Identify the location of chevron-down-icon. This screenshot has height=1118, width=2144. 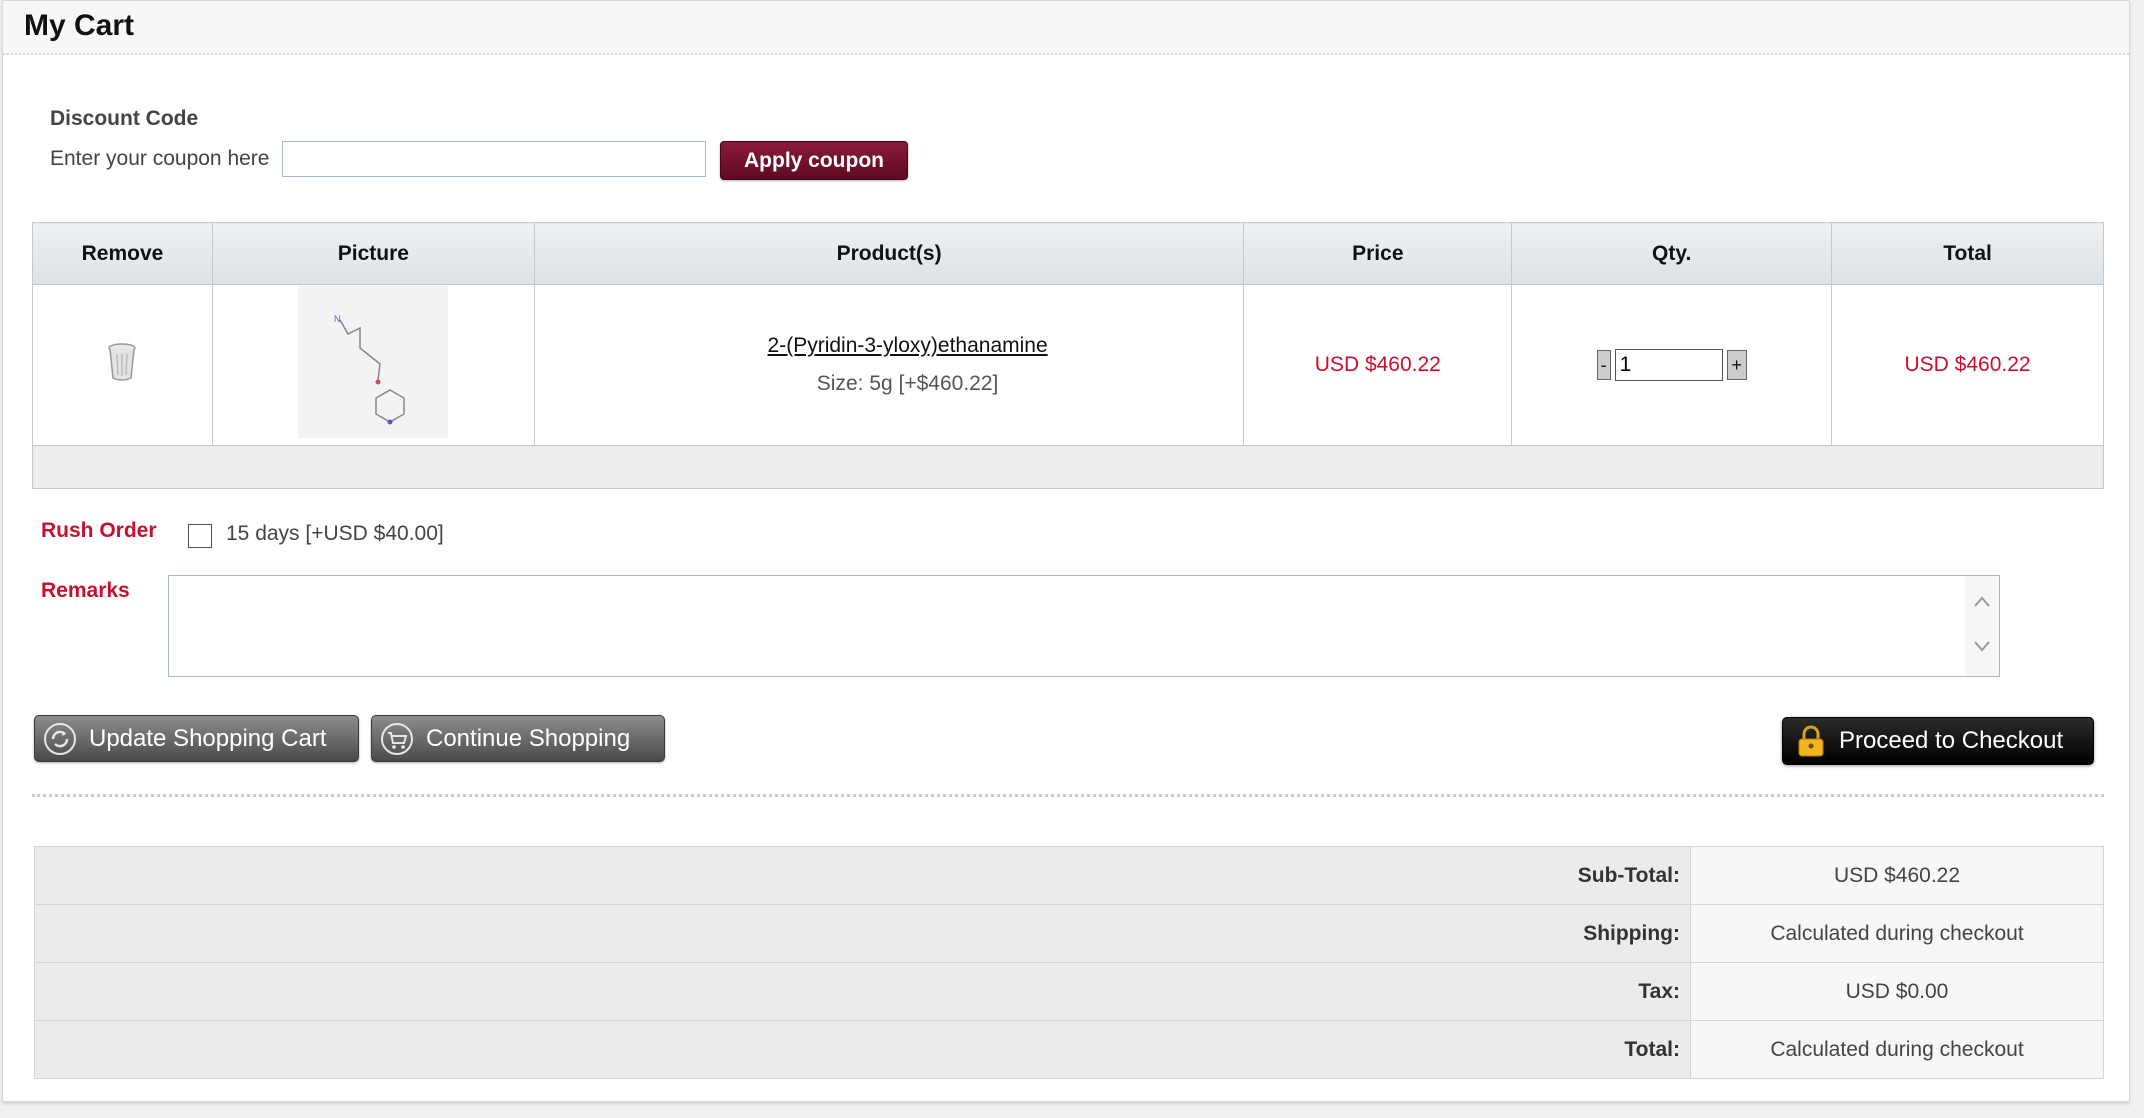
(1982, 646).